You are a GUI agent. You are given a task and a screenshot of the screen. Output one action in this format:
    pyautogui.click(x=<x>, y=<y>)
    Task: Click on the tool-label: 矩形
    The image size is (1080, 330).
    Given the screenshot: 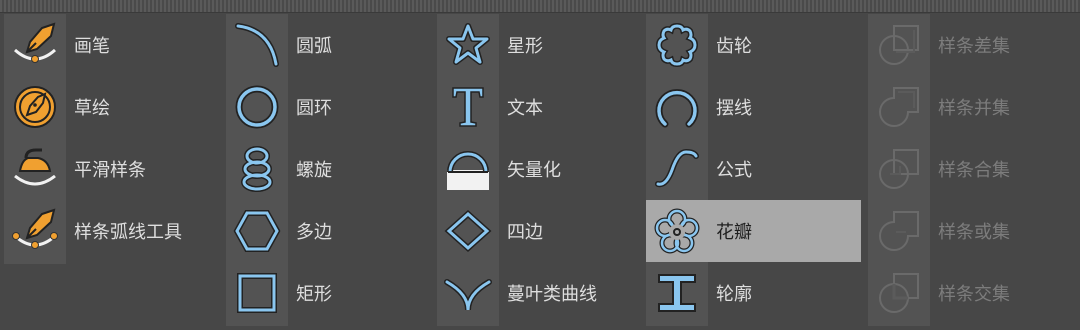 What is the action you would take?
    pyautogui.click(x=314, y=294)
    